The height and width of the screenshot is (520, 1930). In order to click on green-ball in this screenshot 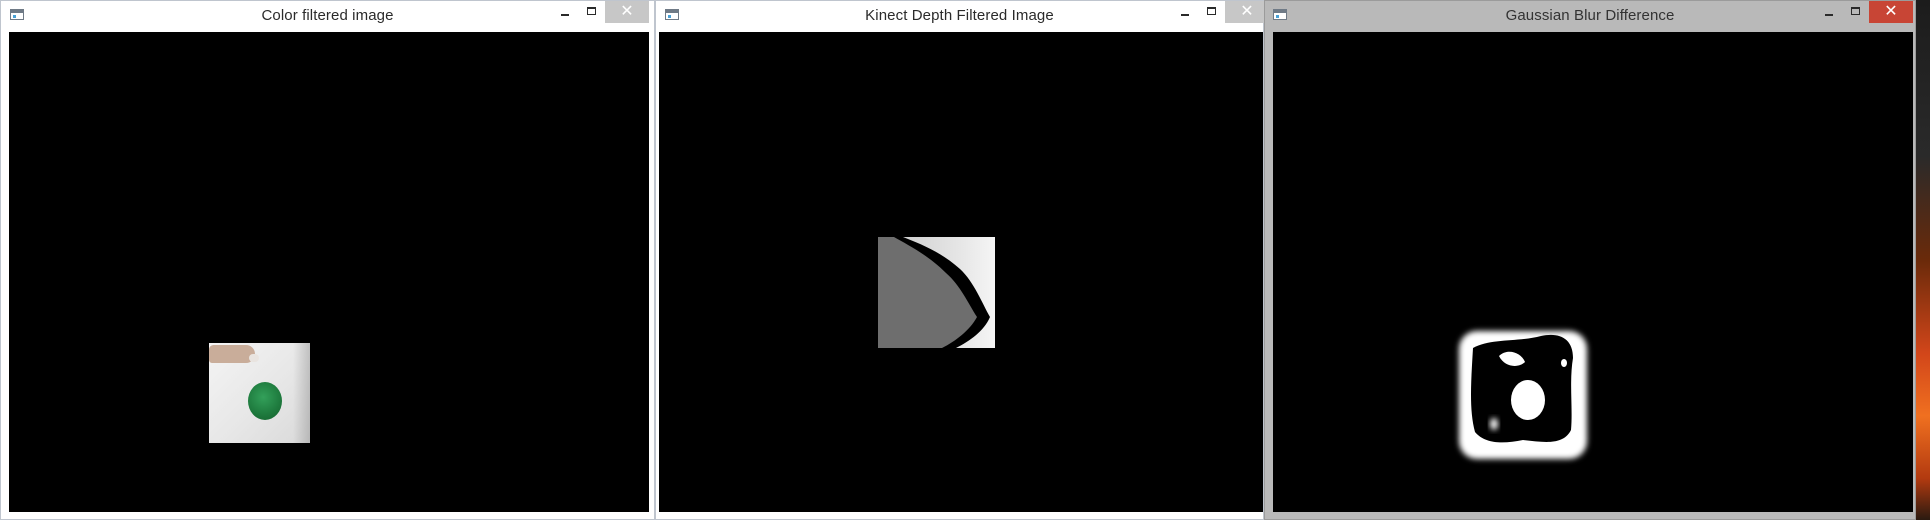, I will do `click(265, 401)`.